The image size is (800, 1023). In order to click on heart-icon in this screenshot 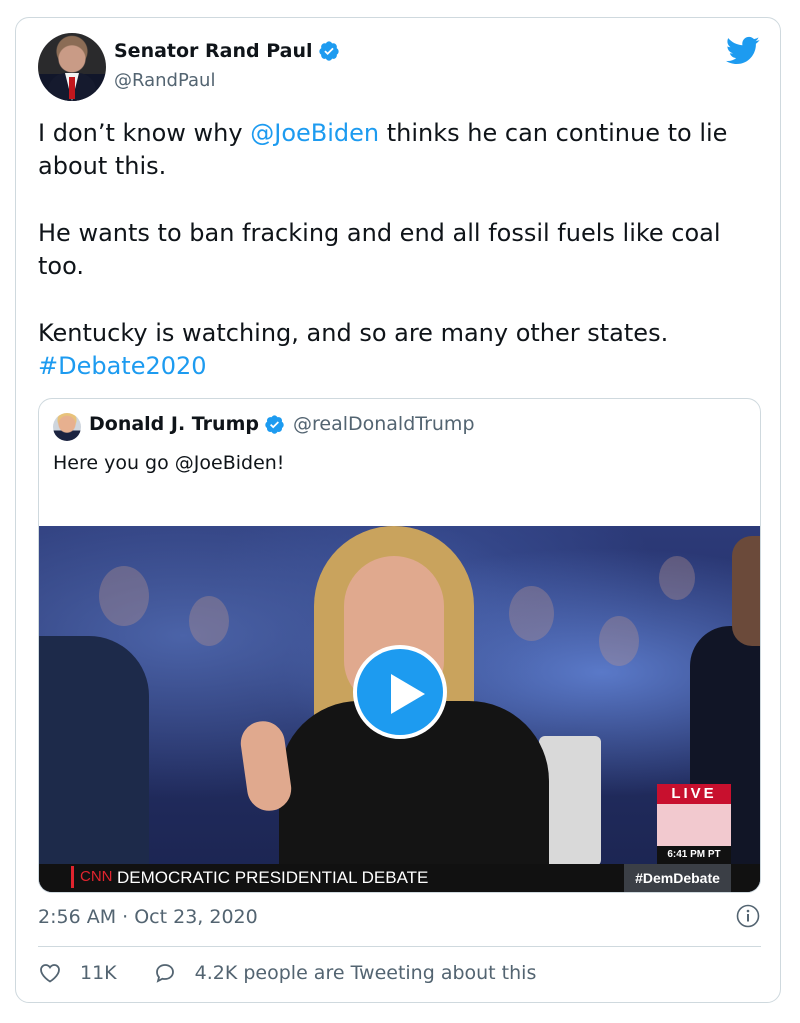, I will do `click(50, 973)`.